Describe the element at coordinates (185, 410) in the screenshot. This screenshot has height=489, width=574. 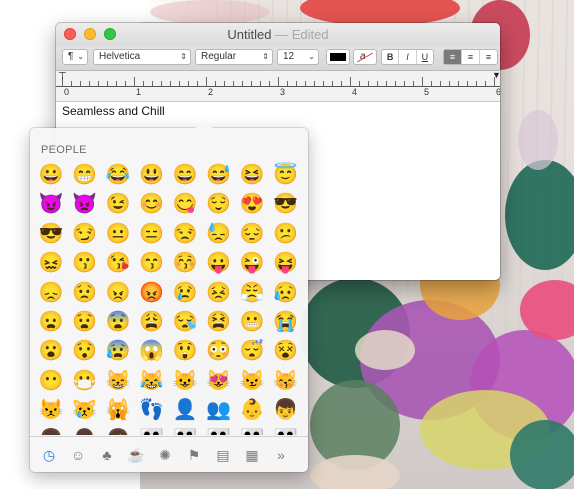
I see `emoji-cell: 👤` at that location.